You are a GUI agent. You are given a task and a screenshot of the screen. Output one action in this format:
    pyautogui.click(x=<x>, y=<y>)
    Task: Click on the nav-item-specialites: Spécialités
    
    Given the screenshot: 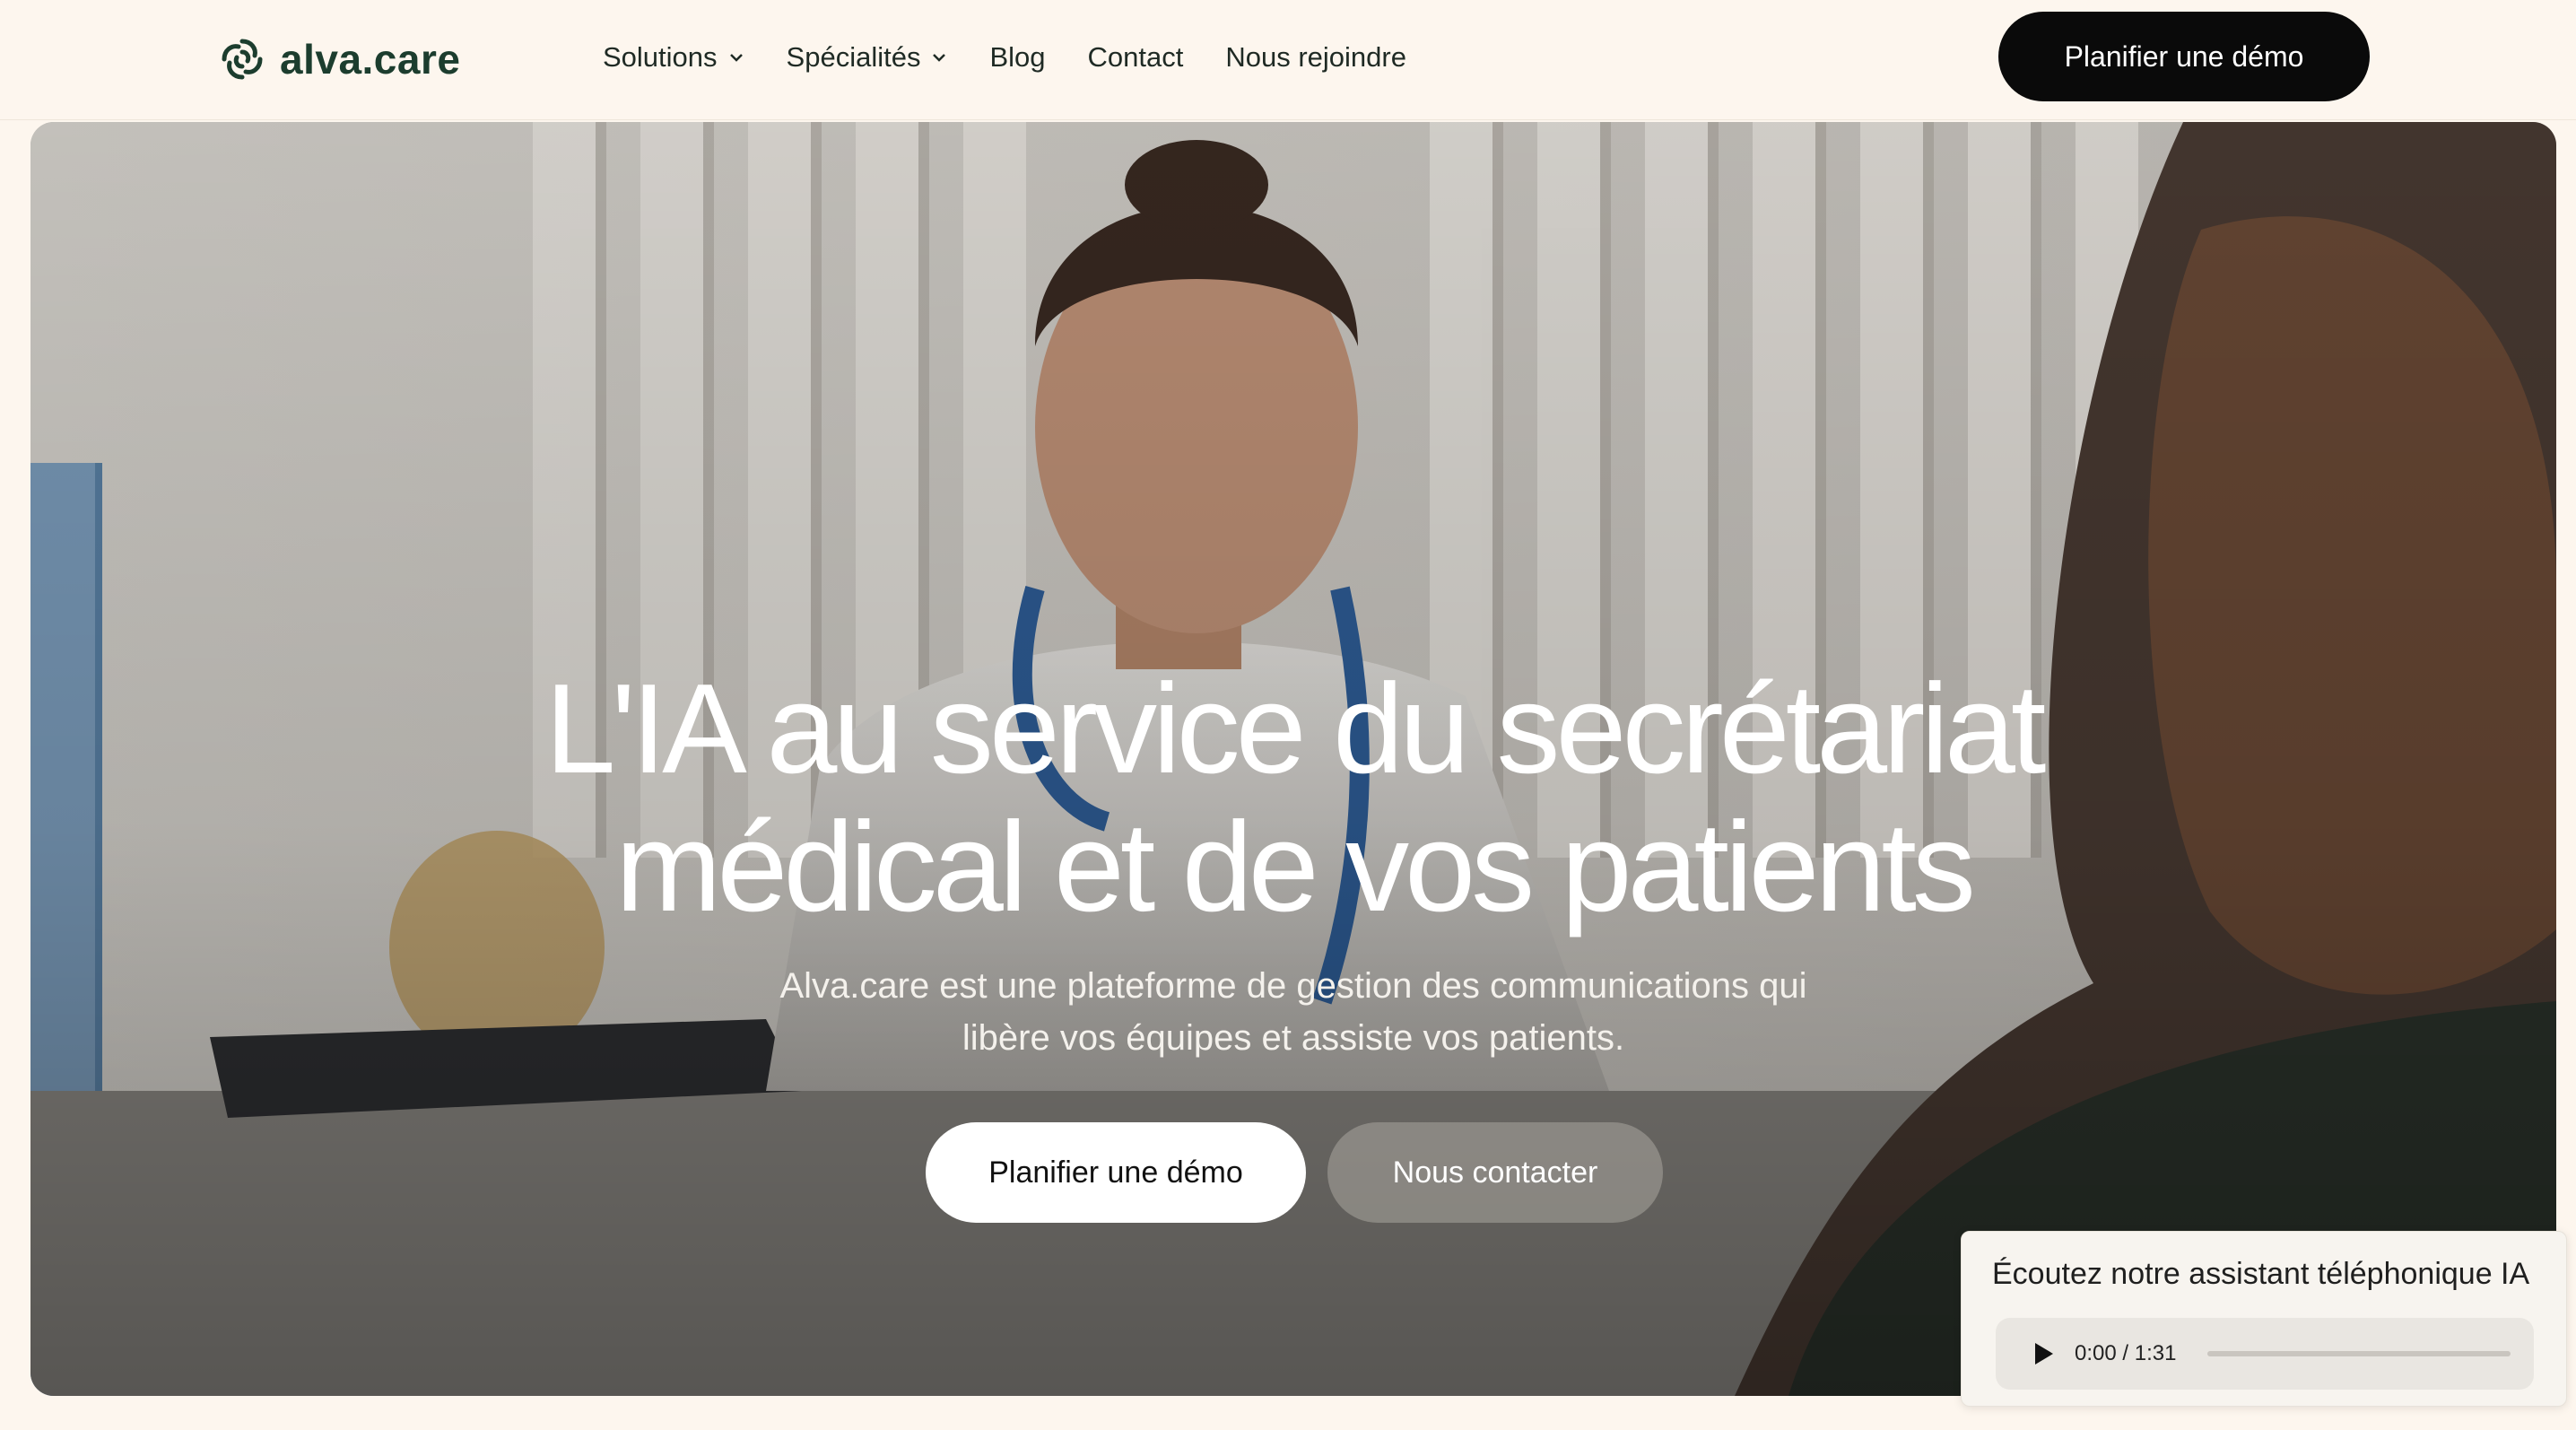 What is the action you would take?
    pyautogui.click(x=867, y=57)
    